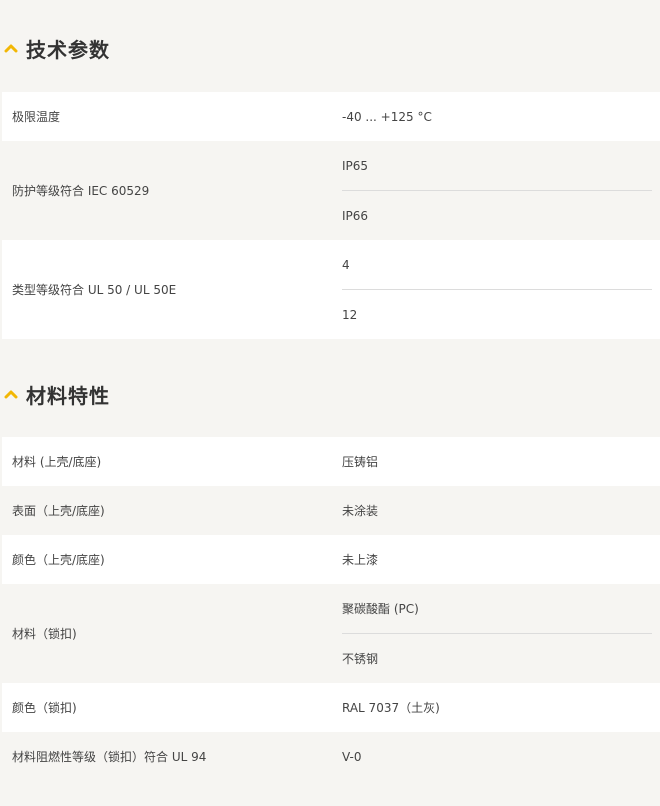 The height and width of the screenshot is (806, 660). Describe the element at coordinates (44, 634) in the screenshot. I see `spec-label: 材料（锁扣)` at that location.